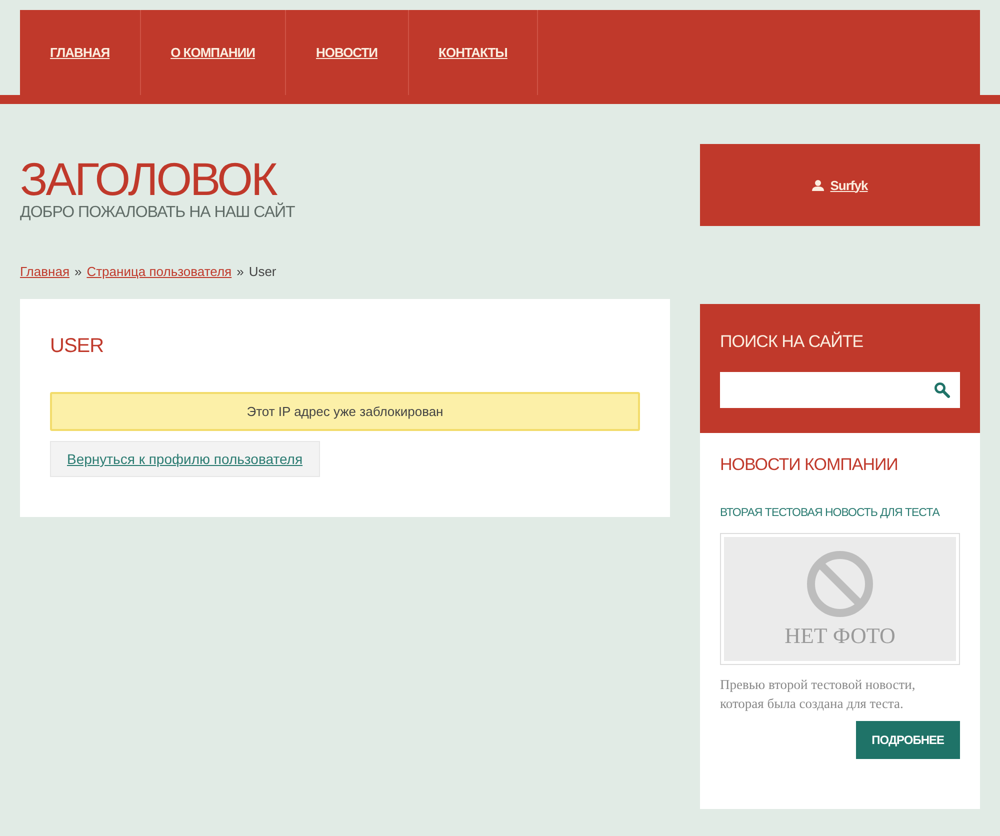 This screenshot has height=836, width=1000. Describe the element at coordinates (809, 465) in the screenshot. I see `news-heading: НОВОСТИ КОМПАНИИ` at that location.